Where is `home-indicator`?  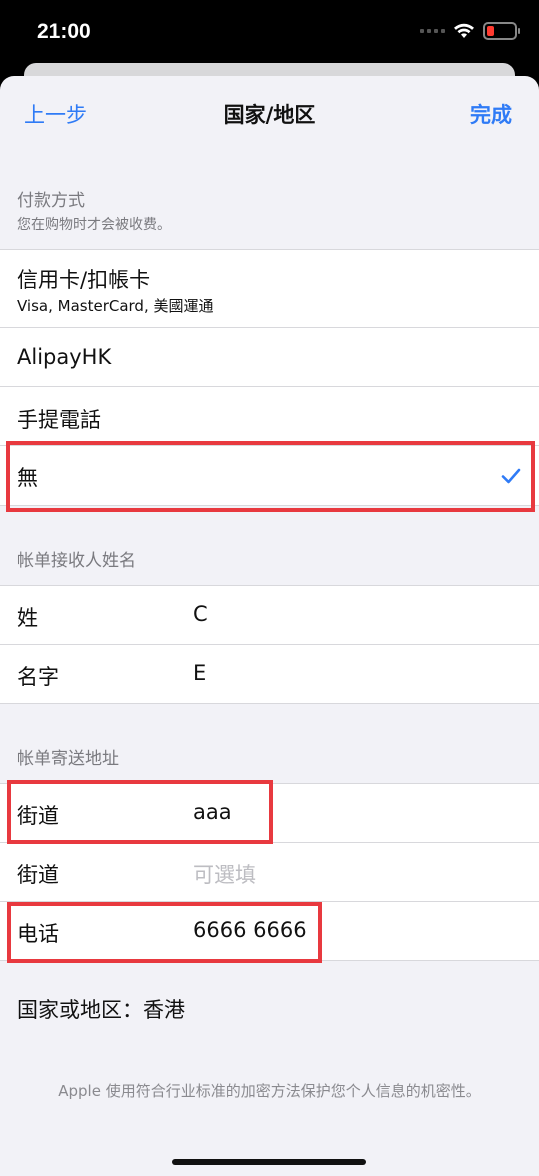
home-indicator is located at coordinates (269, 1162).